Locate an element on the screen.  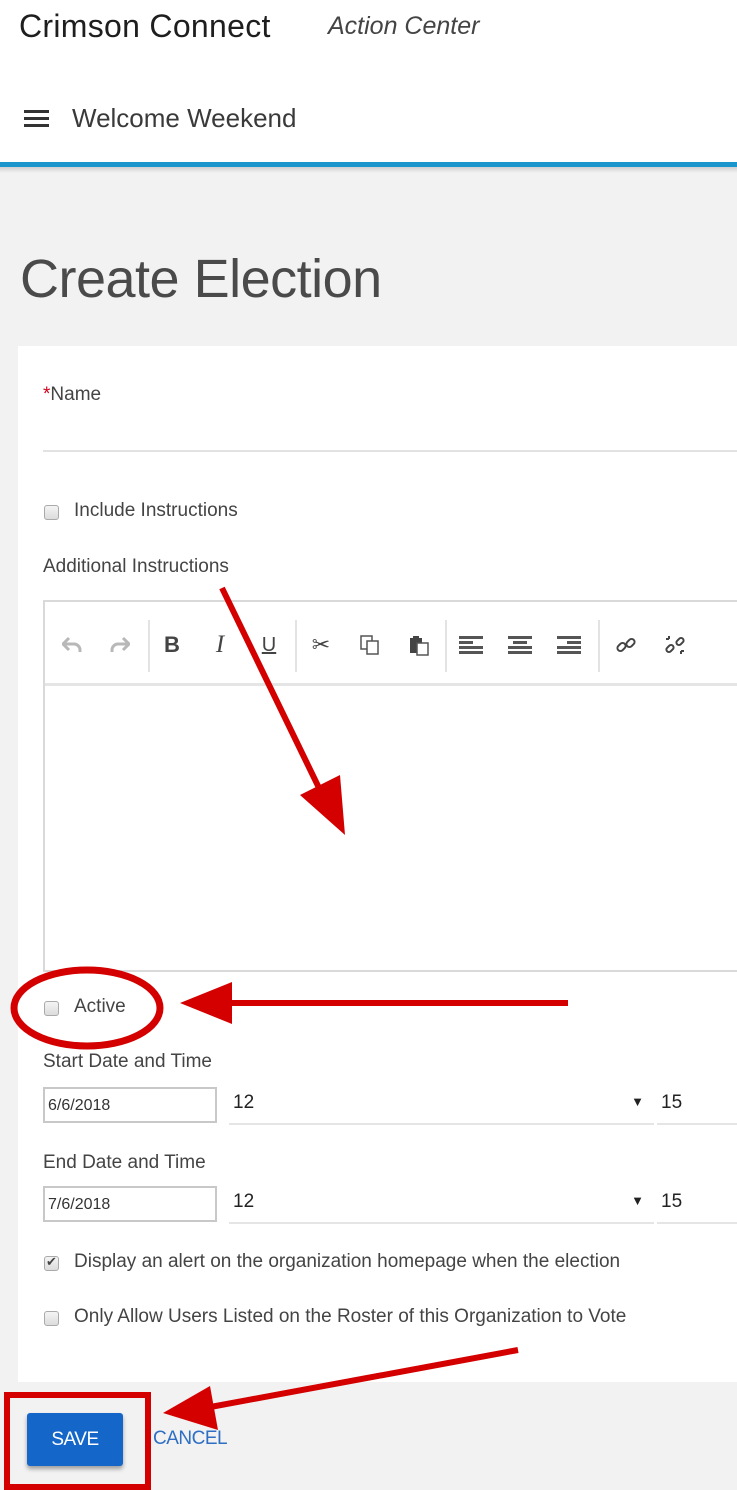
cancel-link: CANCEL is located at coordinates (190, 1439).